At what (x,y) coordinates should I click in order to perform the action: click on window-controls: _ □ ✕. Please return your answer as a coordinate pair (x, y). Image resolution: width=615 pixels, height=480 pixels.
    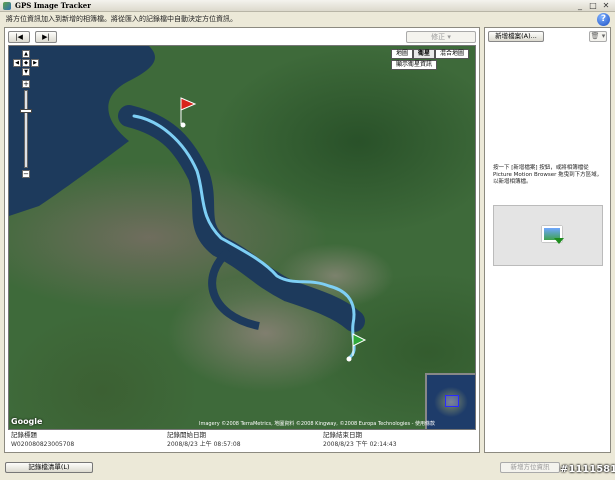
    Looking at the image, I should click on (593, 5).